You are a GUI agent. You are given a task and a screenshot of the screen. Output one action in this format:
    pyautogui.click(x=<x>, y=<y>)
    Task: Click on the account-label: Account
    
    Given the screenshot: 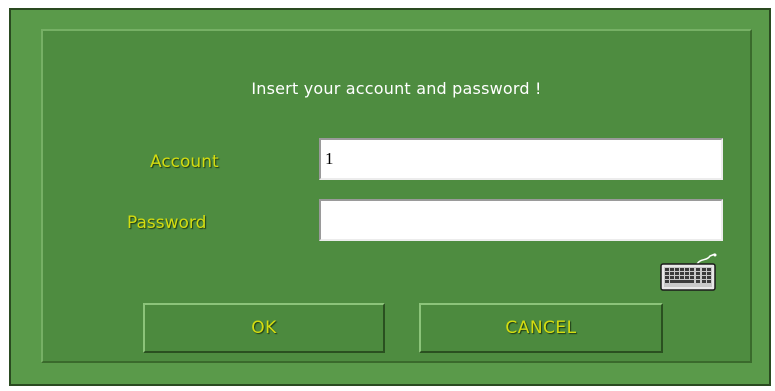 What is the action you would take?
    pyautogui.click(x=184, y=162)
    